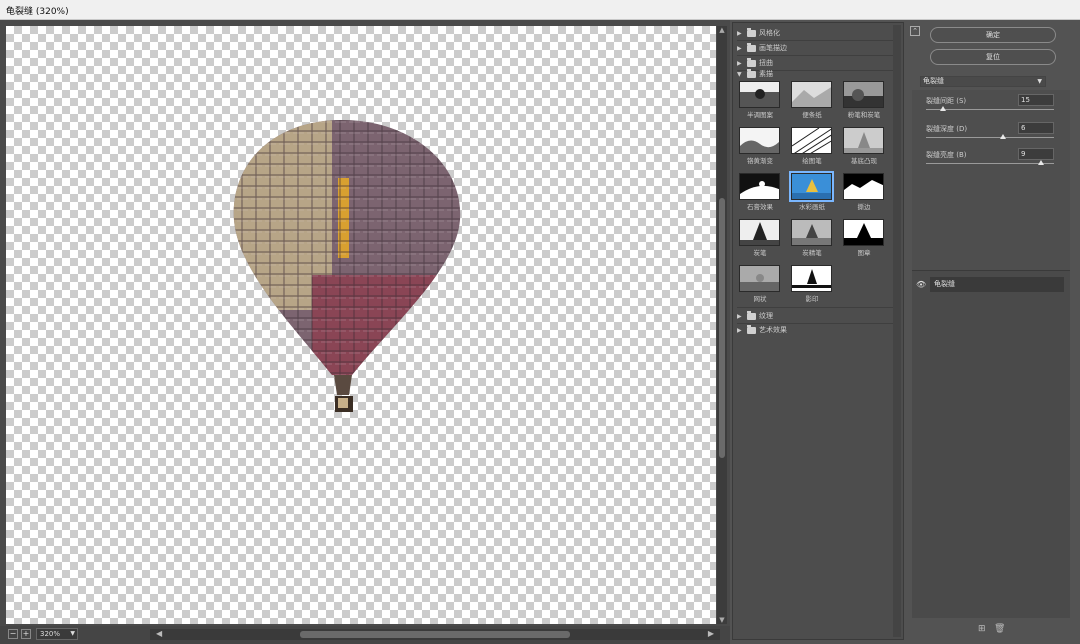 The image size is (1080, 644). I want to click on effect-layer-name: 龟裂缝, so click(997, 284).